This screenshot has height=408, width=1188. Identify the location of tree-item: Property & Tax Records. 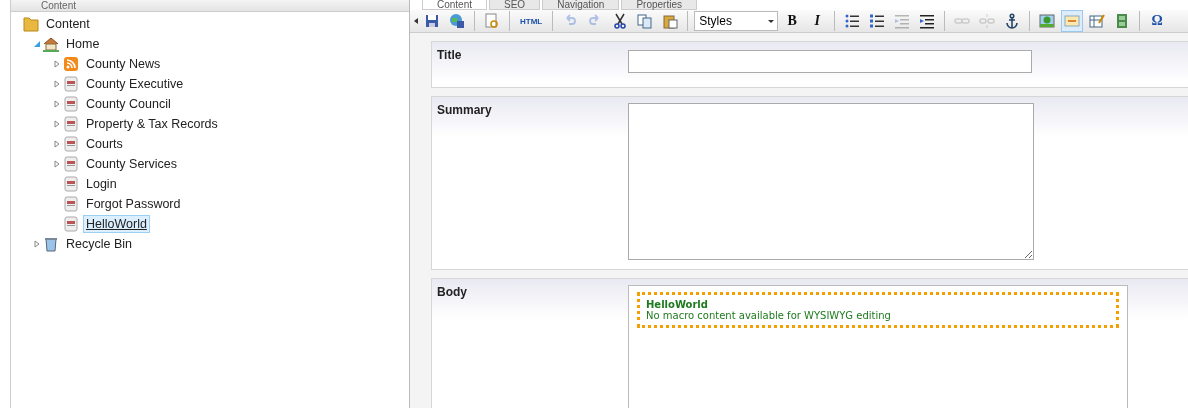
(152, 124).